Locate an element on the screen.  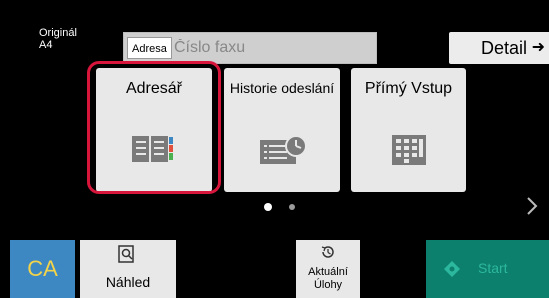
preview-icon is located at coordinates (126, 254).